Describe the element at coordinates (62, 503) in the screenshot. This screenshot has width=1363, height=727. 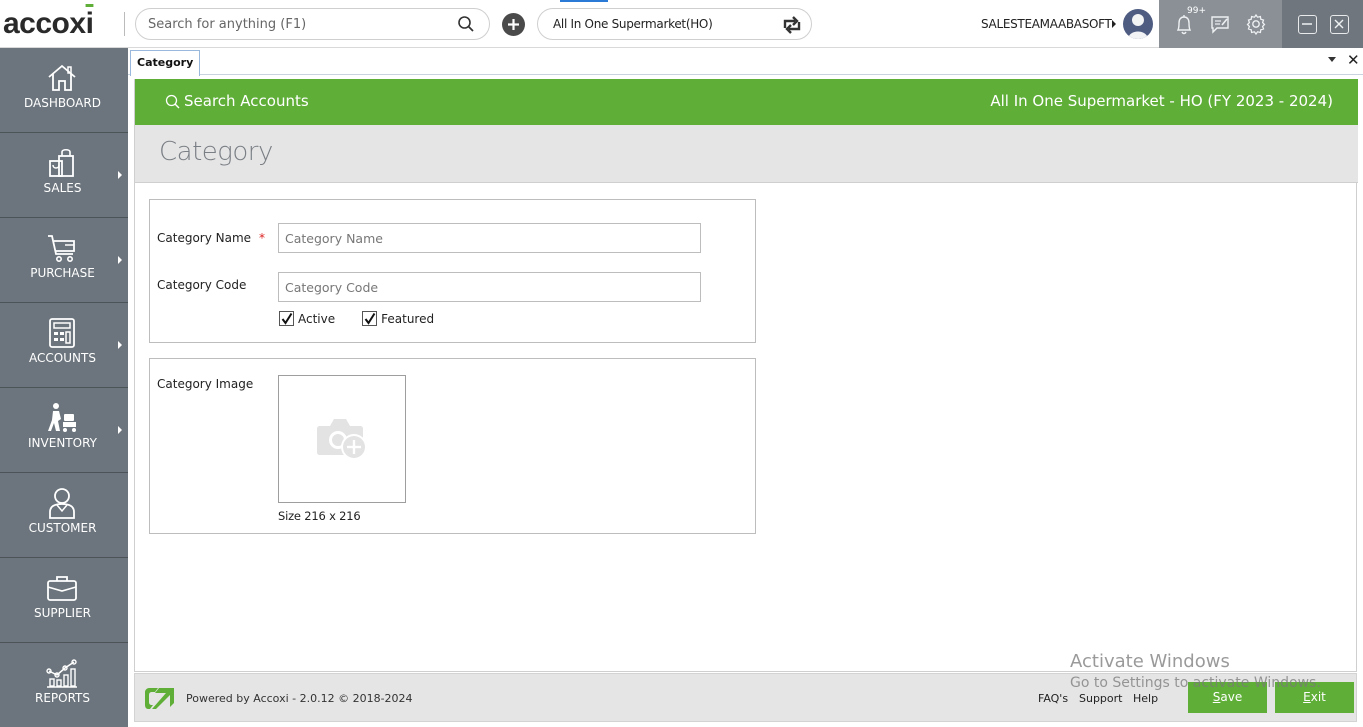
I see `person-icon` at that location.